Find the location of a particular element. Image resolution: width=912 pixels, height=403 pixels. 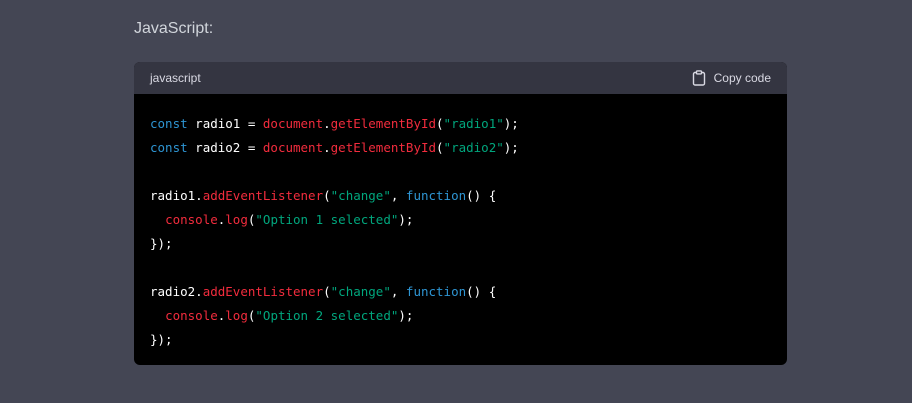

code-line: console.log("Option 2 selected"); is located at coordinates (460, 316).